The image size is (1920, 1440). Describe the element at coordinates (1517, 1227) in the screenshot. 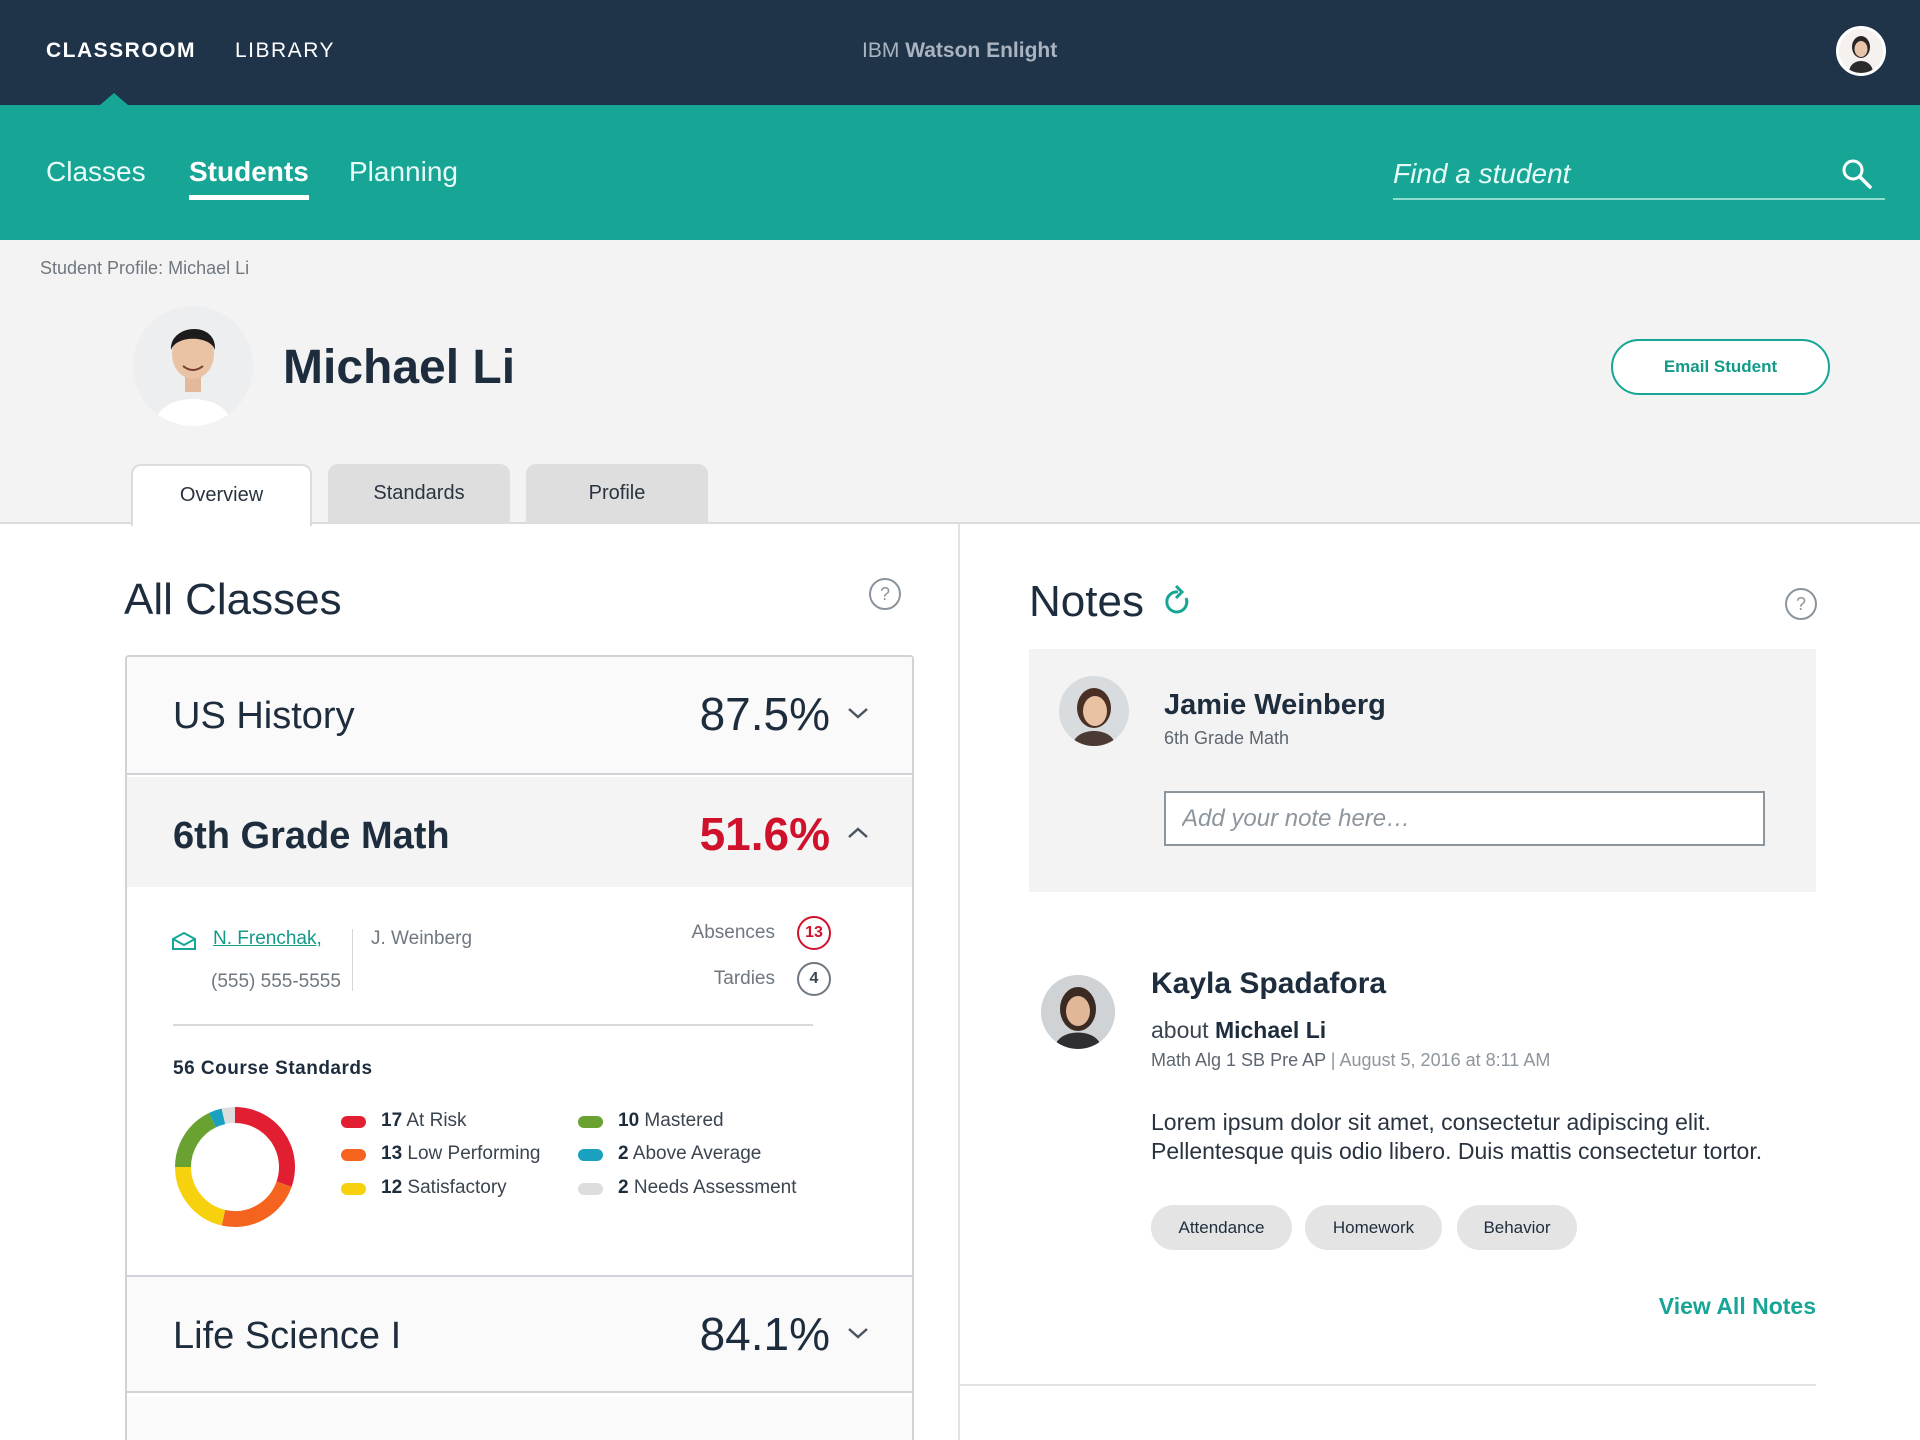

I see `tag-behavior: Behavior` at that location.